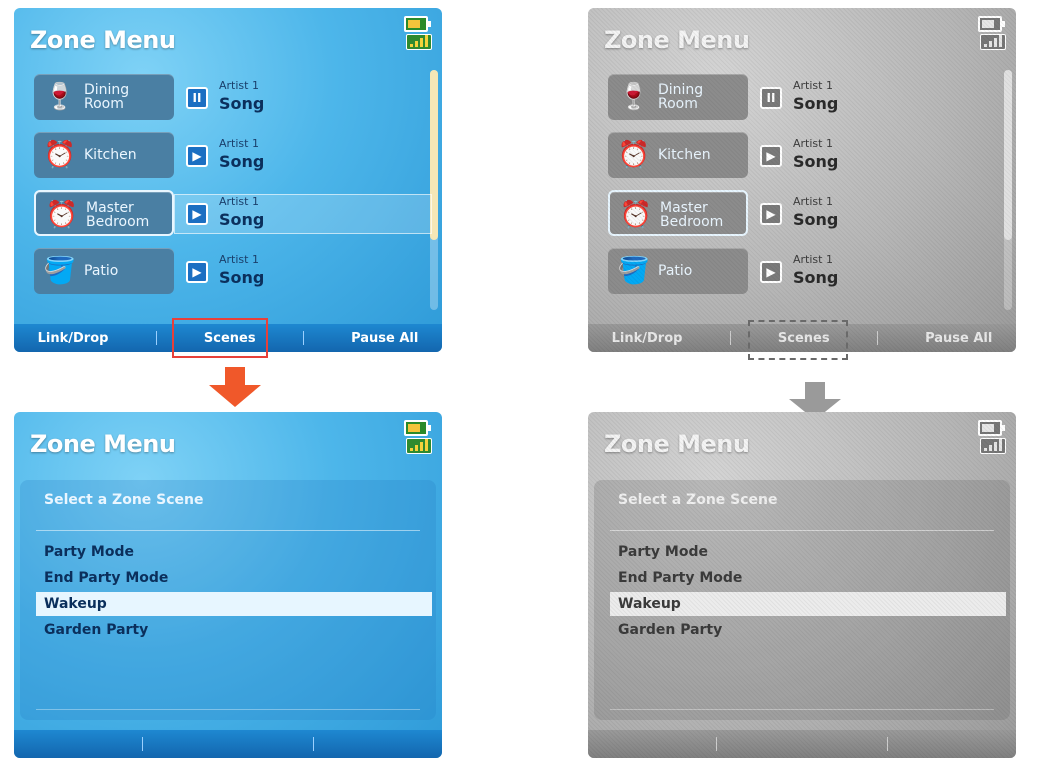  I want to click on scenes-highlight-box, so click(220, 338).